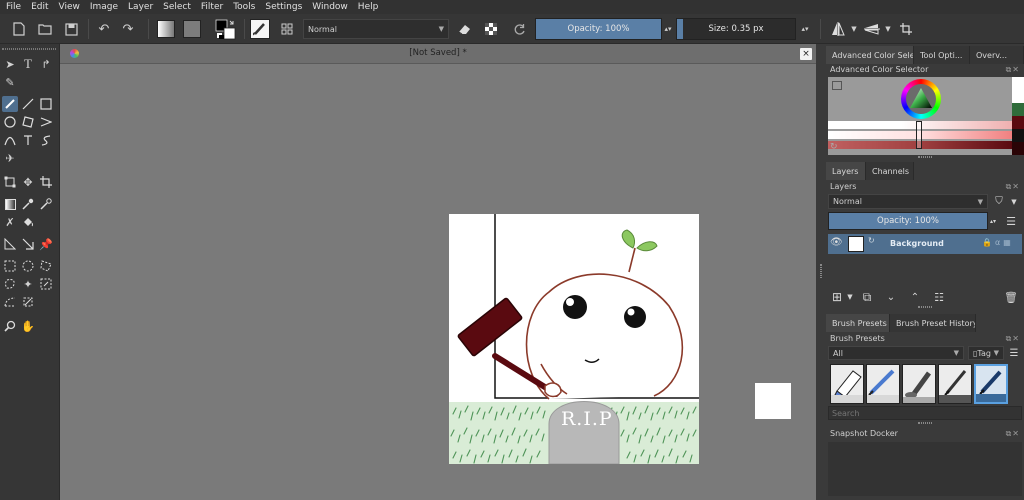 This screenshot has width=1024, height=500. What do you see at coordinates (847, 384) in the screenshot?
I see `brush-preset-eraser` at bounding box center [847, 384].